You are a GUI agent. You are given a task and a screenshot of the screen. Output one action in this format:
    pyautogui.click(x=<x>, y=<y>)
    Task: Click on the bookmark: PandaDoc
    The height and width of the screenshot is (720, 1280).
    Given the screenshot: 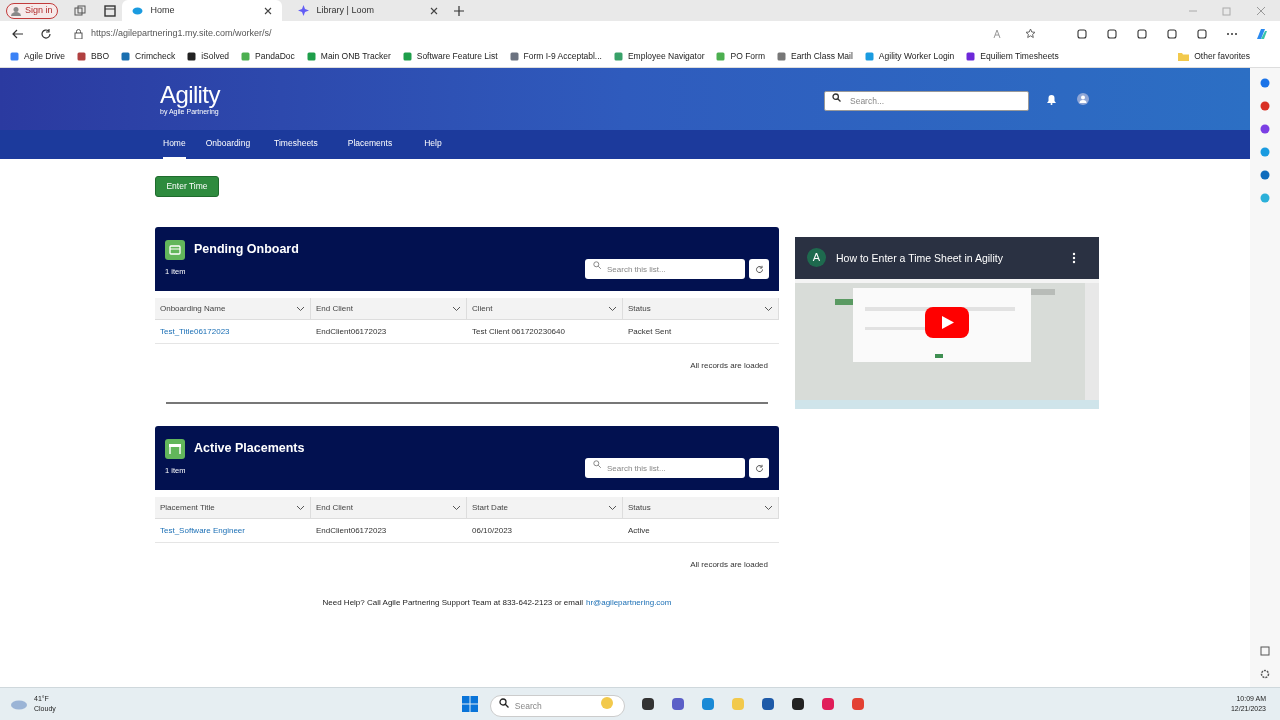 What is the action you would take?
    pyautogui.click(x=268, y=56)
    